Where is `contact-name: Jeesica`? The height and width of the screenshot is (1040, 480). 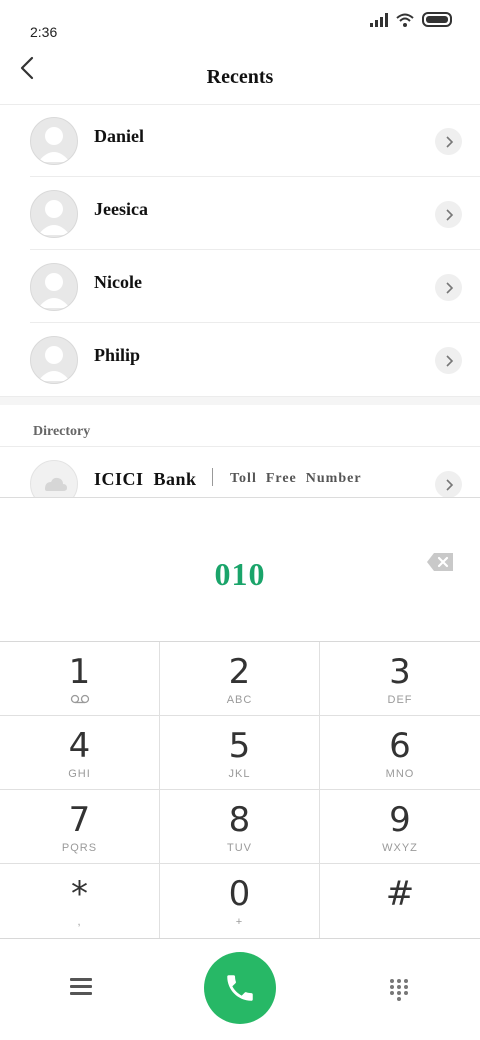 contact-name: Jeesica is located at coordinates (121, 209).